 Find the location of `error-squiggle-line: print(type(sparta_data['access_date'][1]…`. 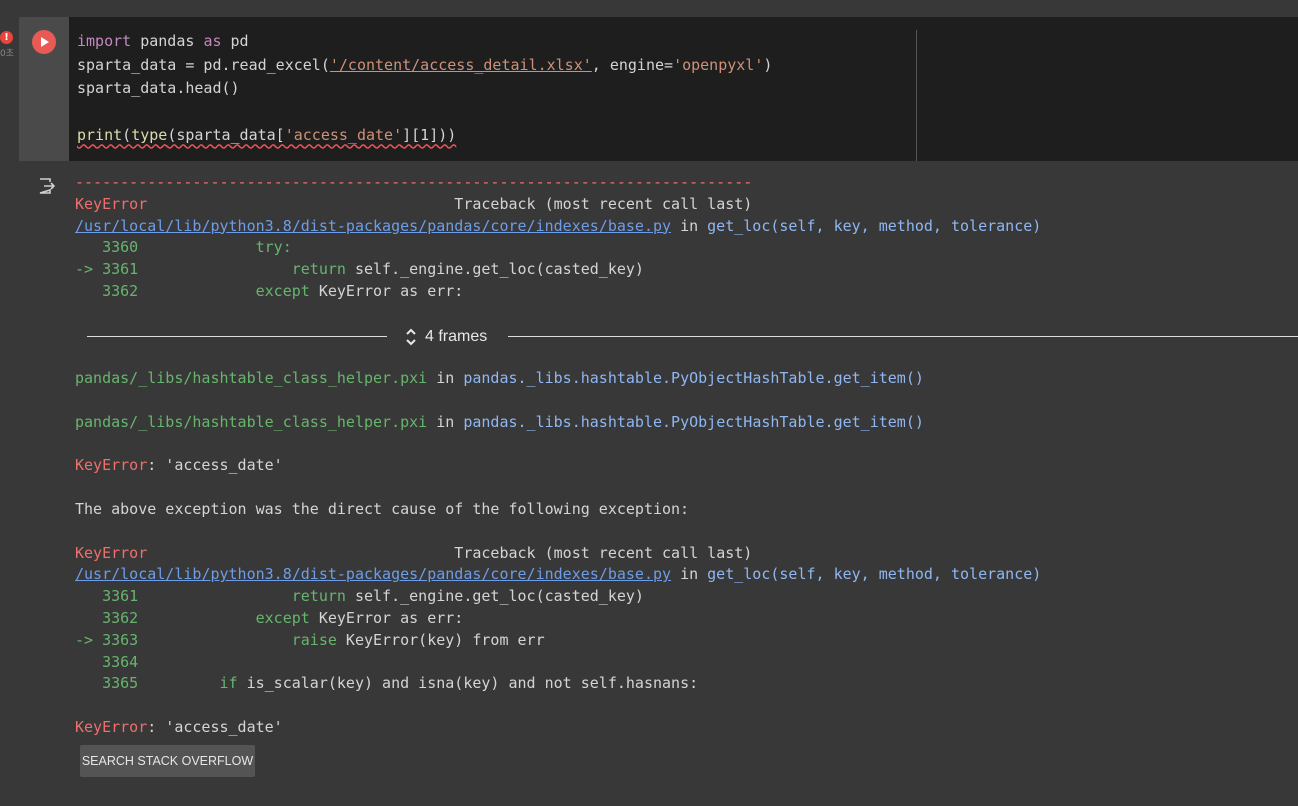

error-squiggle-line: print(type(sparta_data['access_date'][1]… is located at coordinates (266, 135).